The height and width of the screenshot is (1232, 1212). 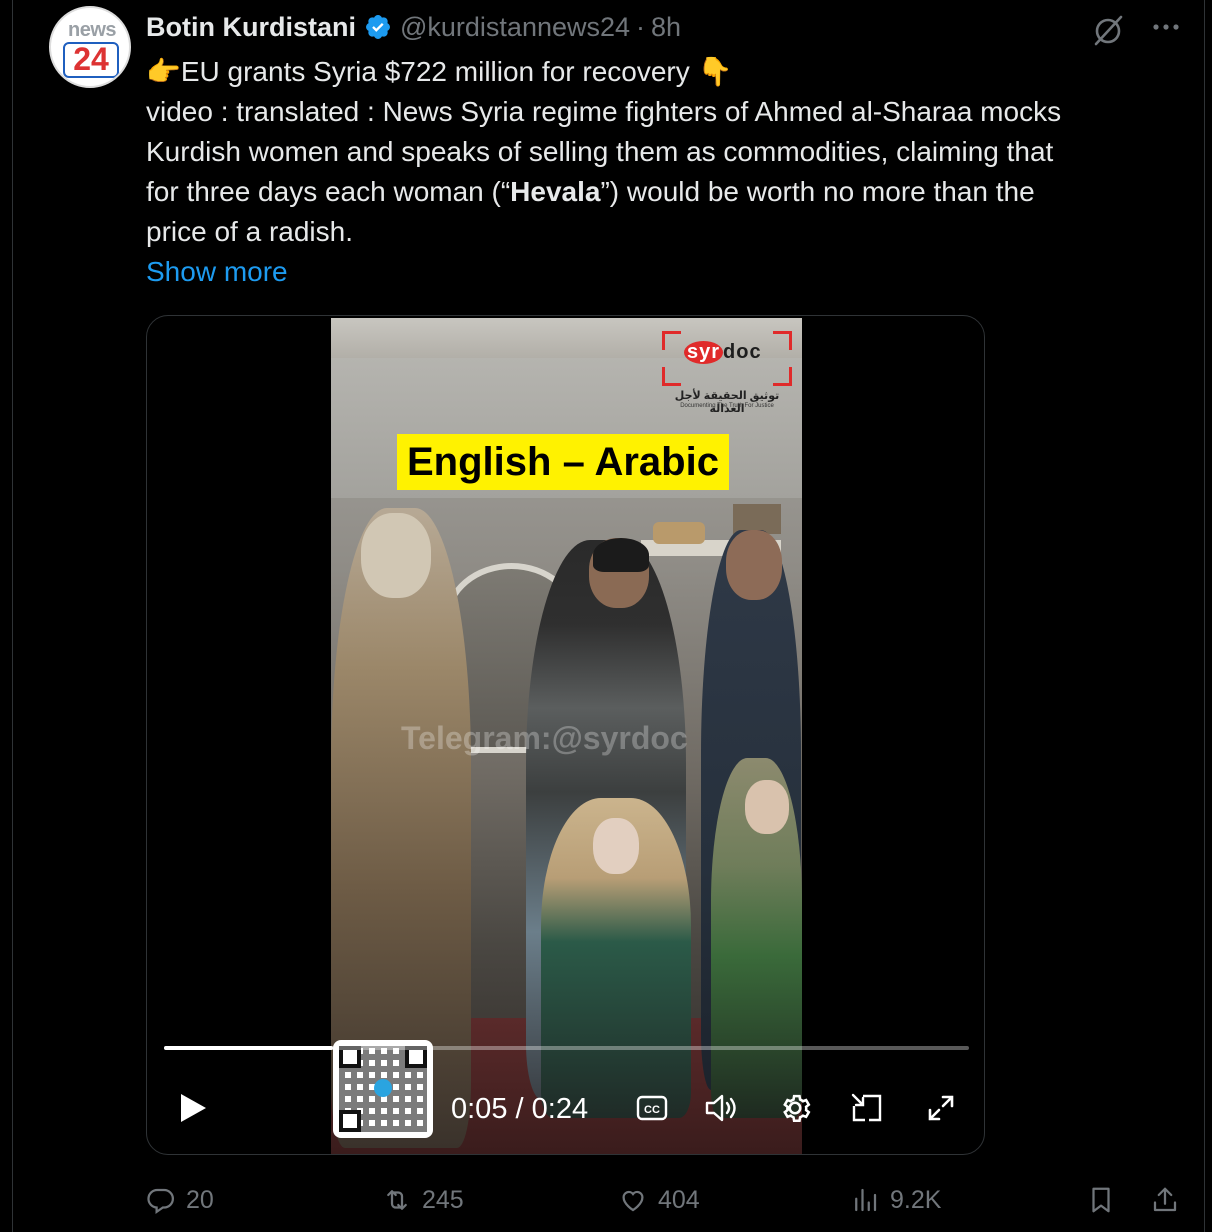 I want to click on logo-wordmark: syr doc, so click(x=723, y=352).